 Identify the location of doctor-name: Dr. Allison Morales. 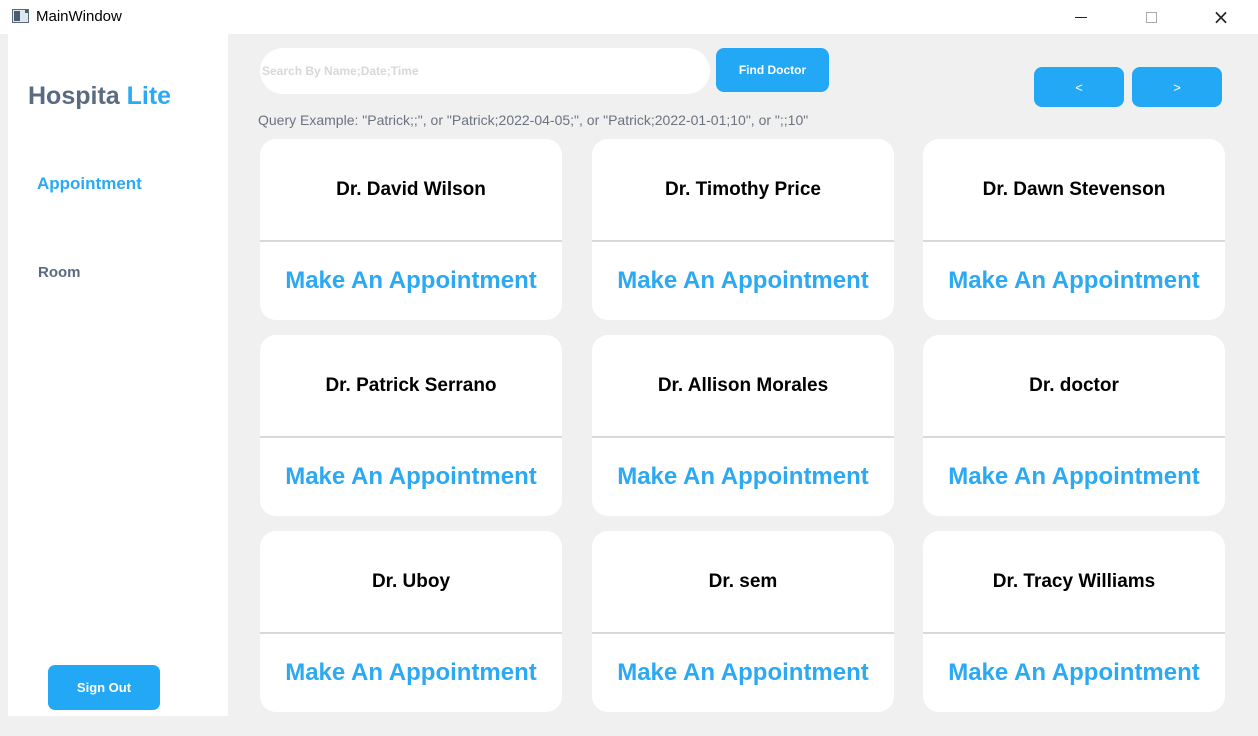
(743, 385).